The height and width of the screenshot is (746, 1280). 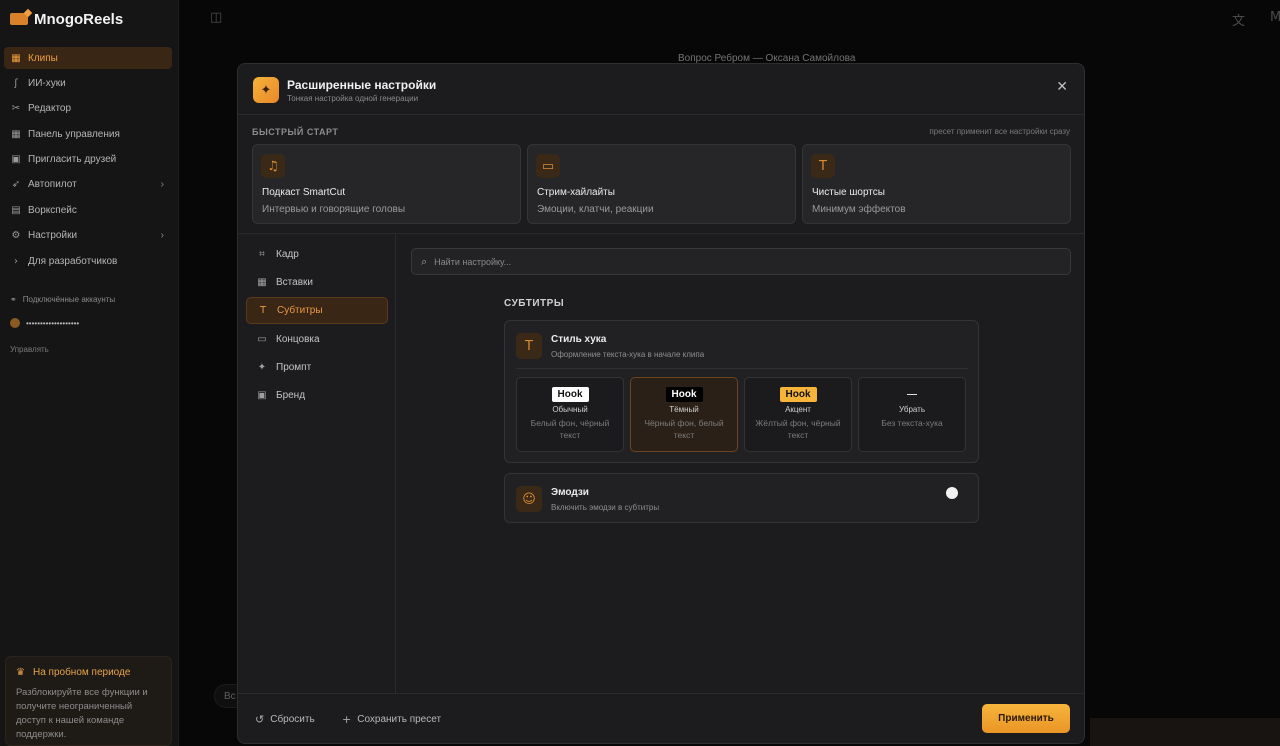 I want to click on preset-desc: Интервью и говорящие головы, so click(x=334, y=209).